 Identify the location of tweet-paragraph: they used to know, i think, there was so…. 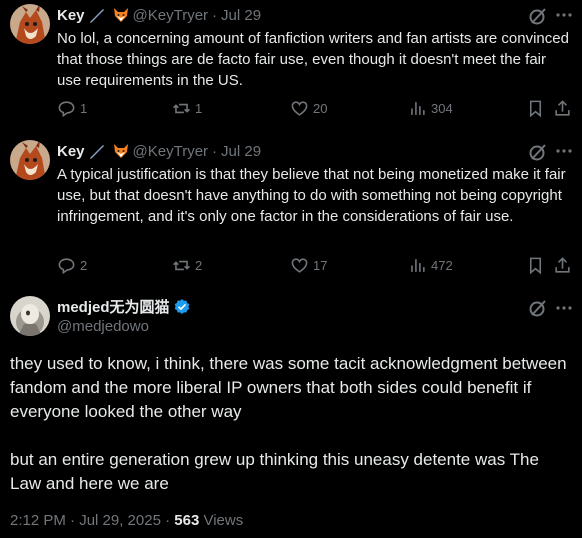
(288, 387).